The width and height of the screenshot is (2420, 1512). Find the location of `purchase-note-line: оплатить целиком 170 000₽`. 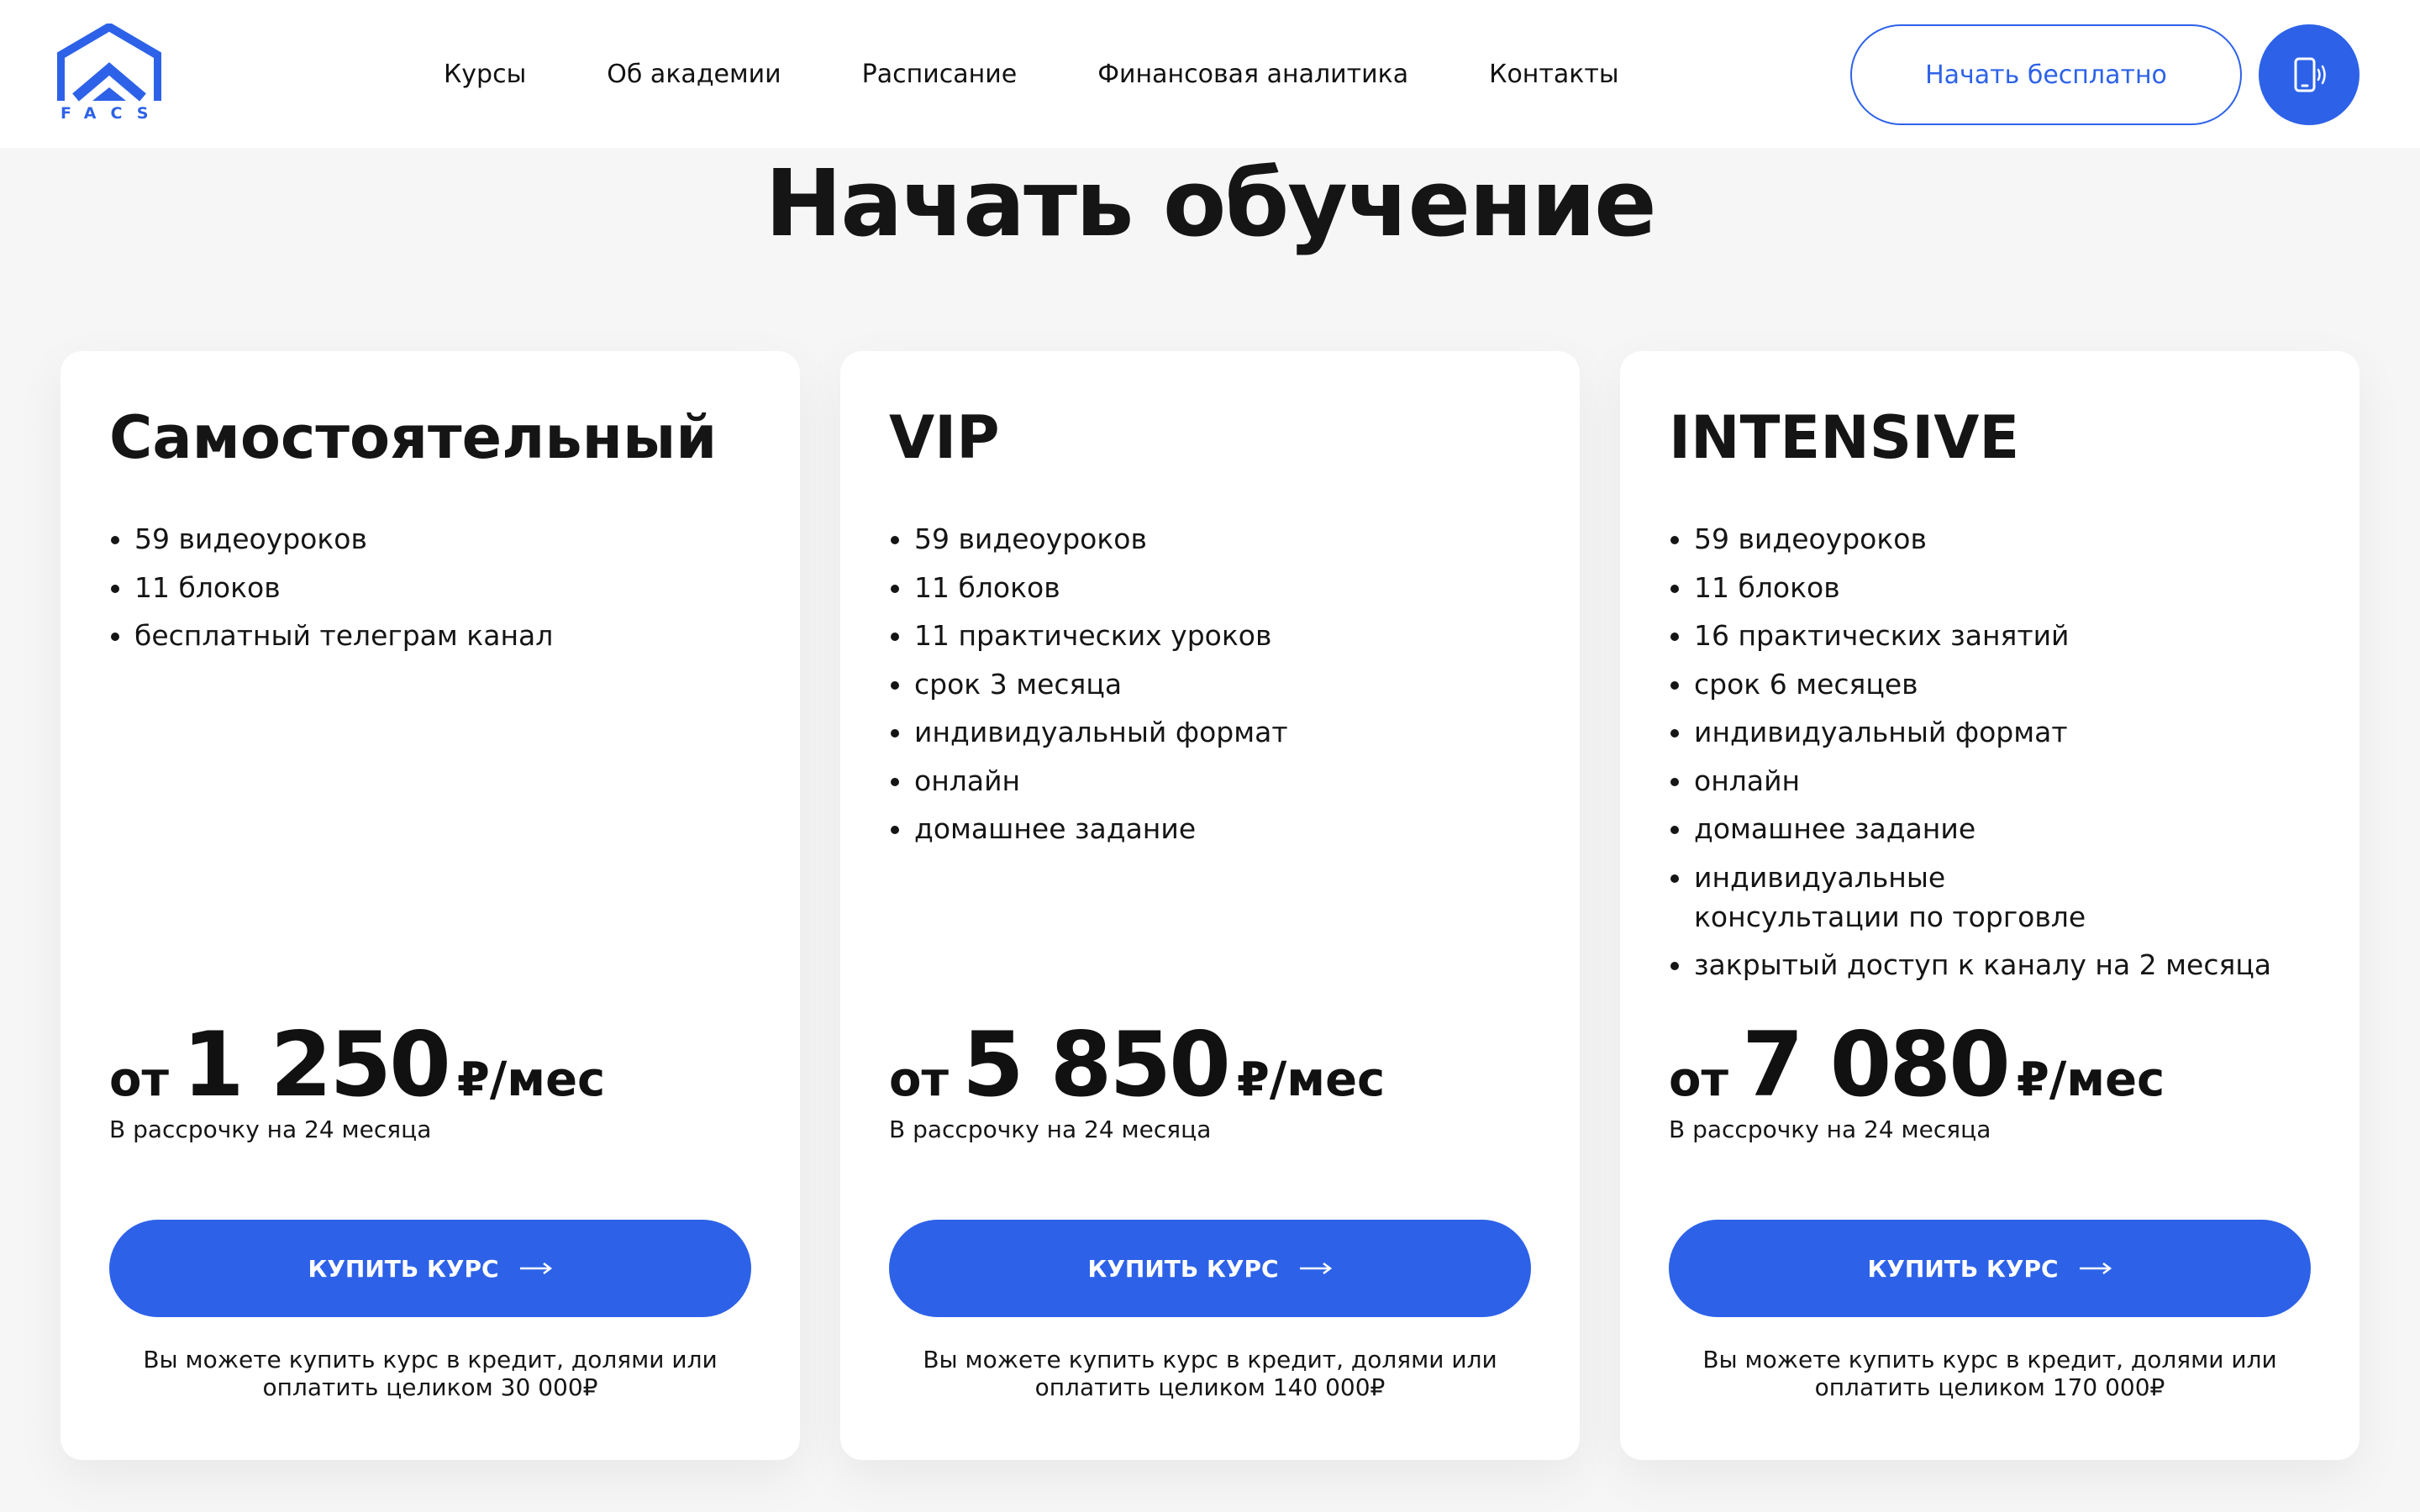

purchase-note-line: оплатить целиком 170 000₽ is located at coordinates (1989, 1387).